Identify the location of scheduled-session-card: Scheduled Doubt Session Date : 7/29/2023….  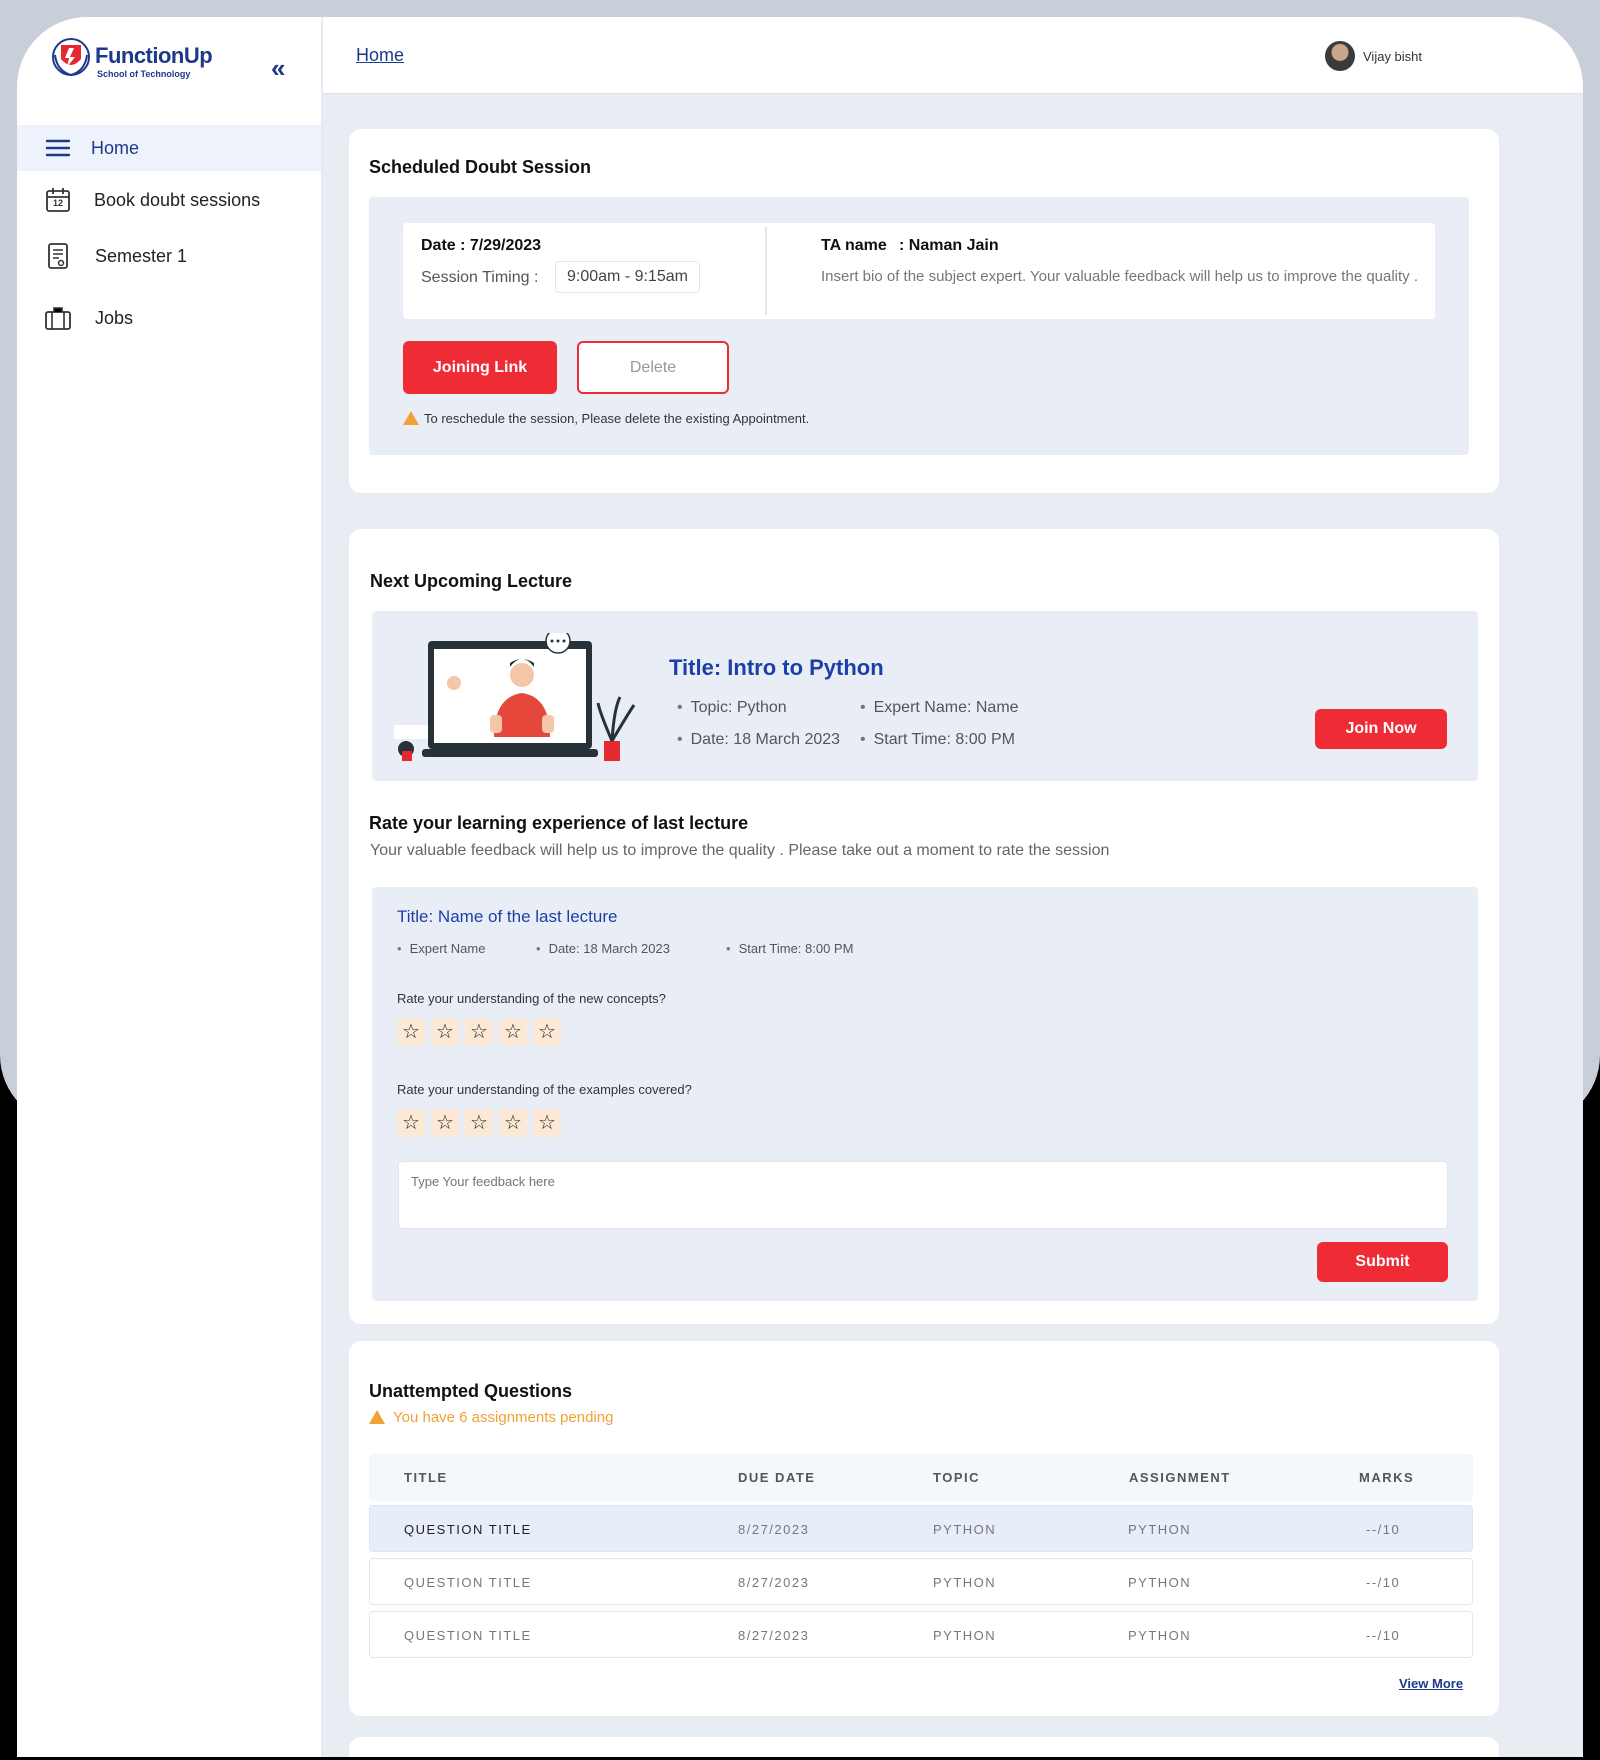
(924, 311).